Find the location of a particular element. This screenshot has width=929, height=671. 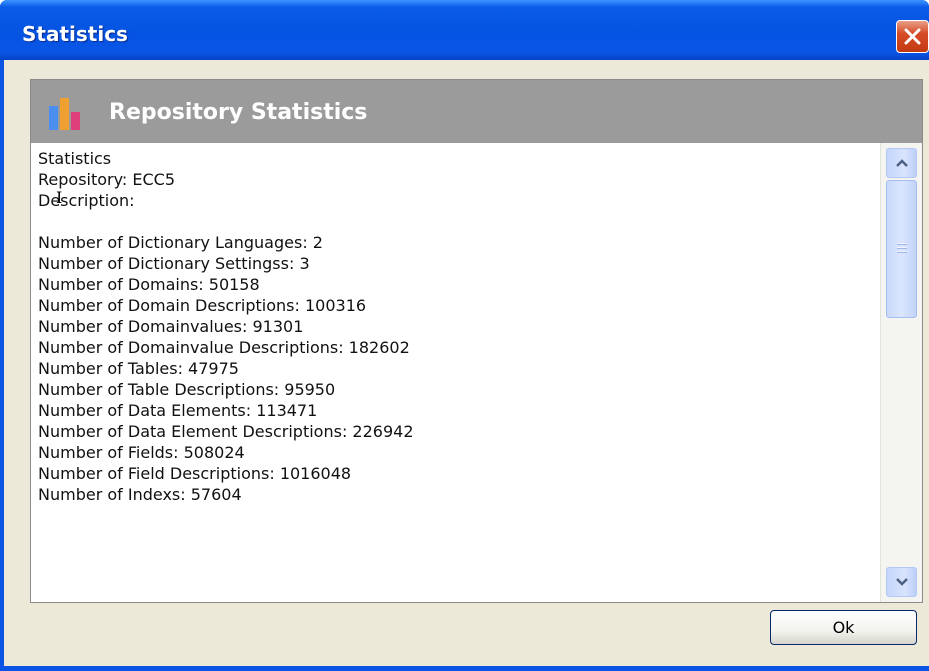

statistics-line: Statistics is located at coordinates (75, 158).